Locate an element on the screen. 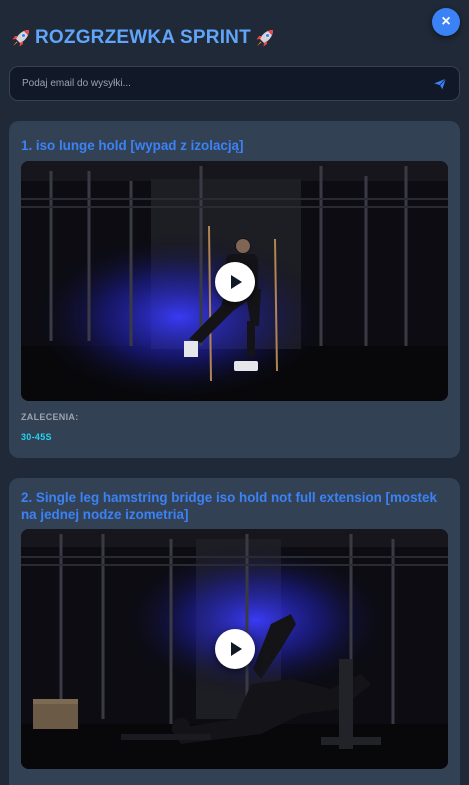  email-input is located at coordinates (227, 83).